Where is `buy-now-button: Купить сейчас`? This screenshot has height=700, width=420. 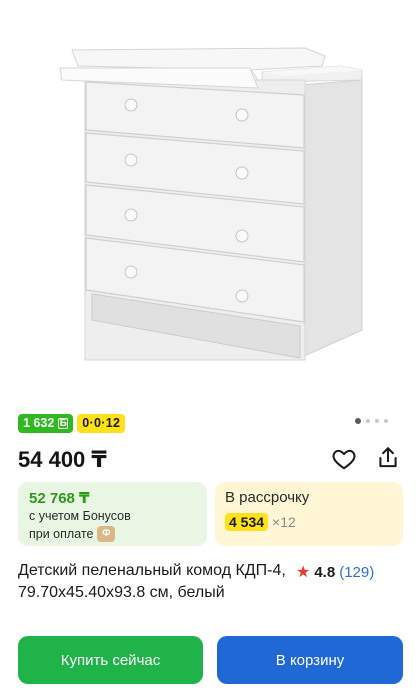
buy-now-button: Купить сейчас is located at coordinates (110, 660).